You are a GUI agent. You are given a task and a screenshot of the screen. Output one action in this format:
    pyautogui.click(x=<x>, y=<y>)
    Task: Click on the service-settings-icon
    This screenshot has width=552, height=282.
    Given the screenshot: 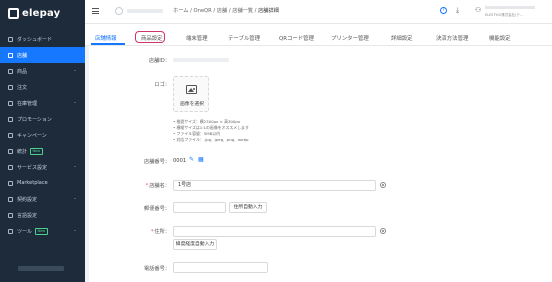 What is the action you would take?
    pyautogui.click(x=10, y=167)
    